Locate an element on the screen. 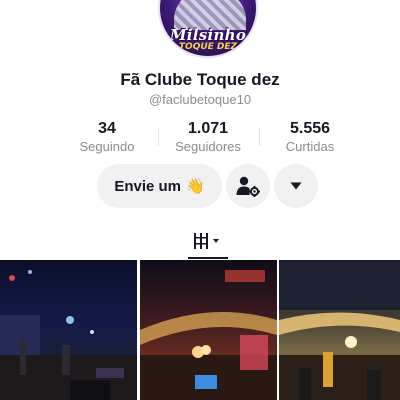 This screenshot has width=400, height=400. follow-settings-button is located at coordinates (248, 186).